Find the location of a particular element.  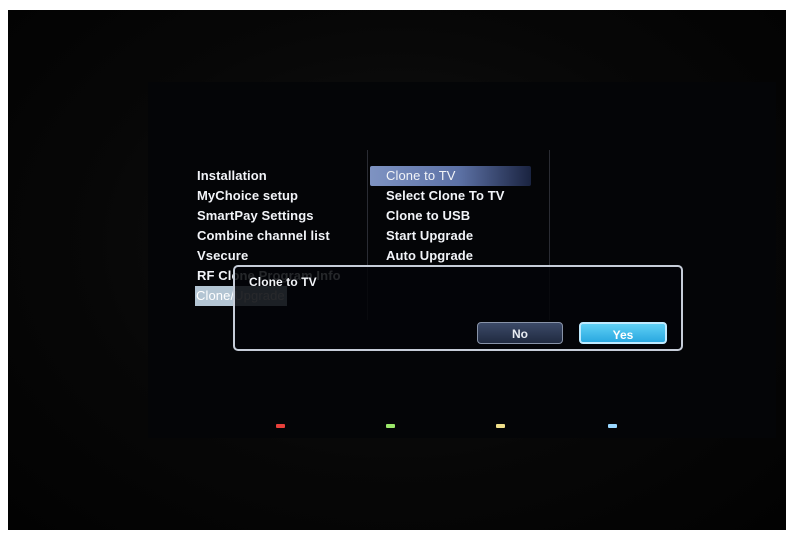

submenu-item-label: Clone to TV is located at coordinates (421, 175).